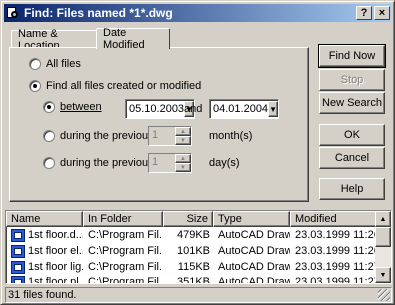 This screenshot has height=305, width=395. What do you see at coordinates (352, 158) in the screenshot?
I see `cancel-button: Cancel` at bounding box center [352, 158].